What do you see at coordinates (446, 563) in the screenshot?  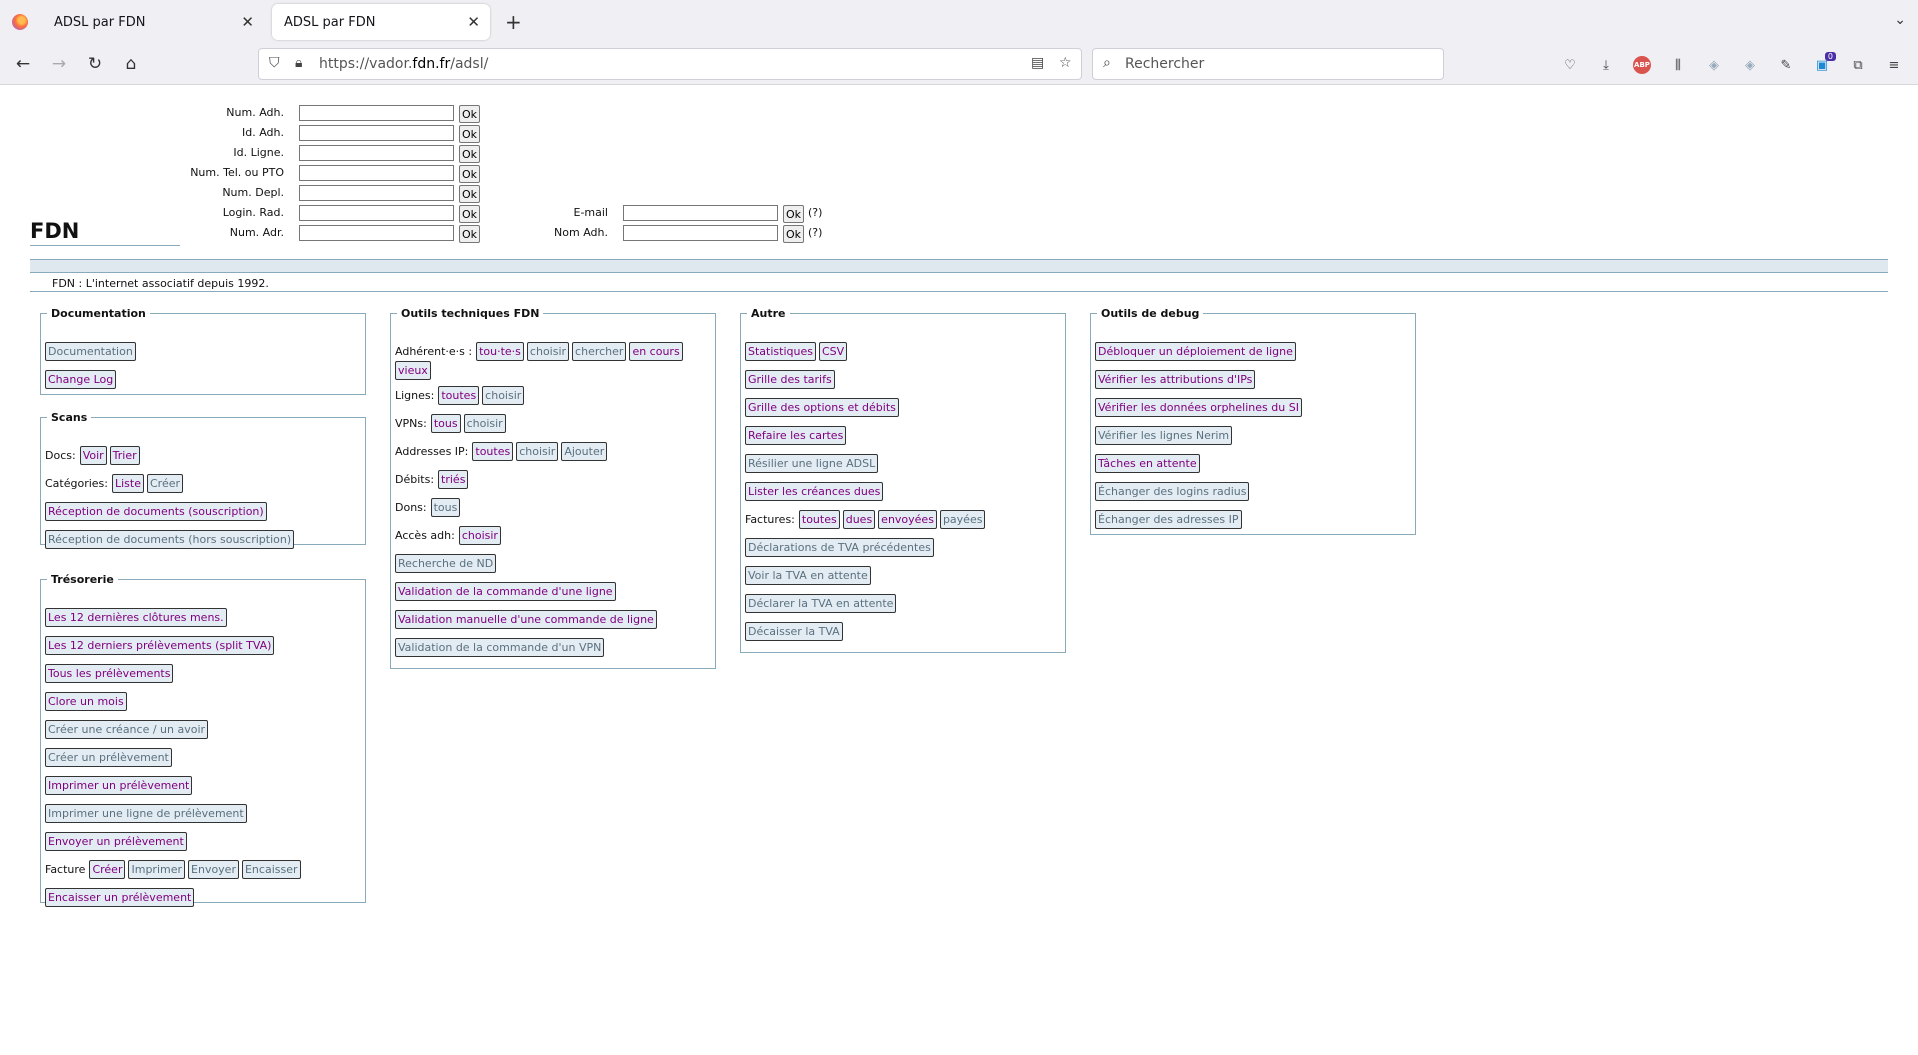 I see `recherche-de-nd-button: Recherche de ND` at bounding box center [446, 563].